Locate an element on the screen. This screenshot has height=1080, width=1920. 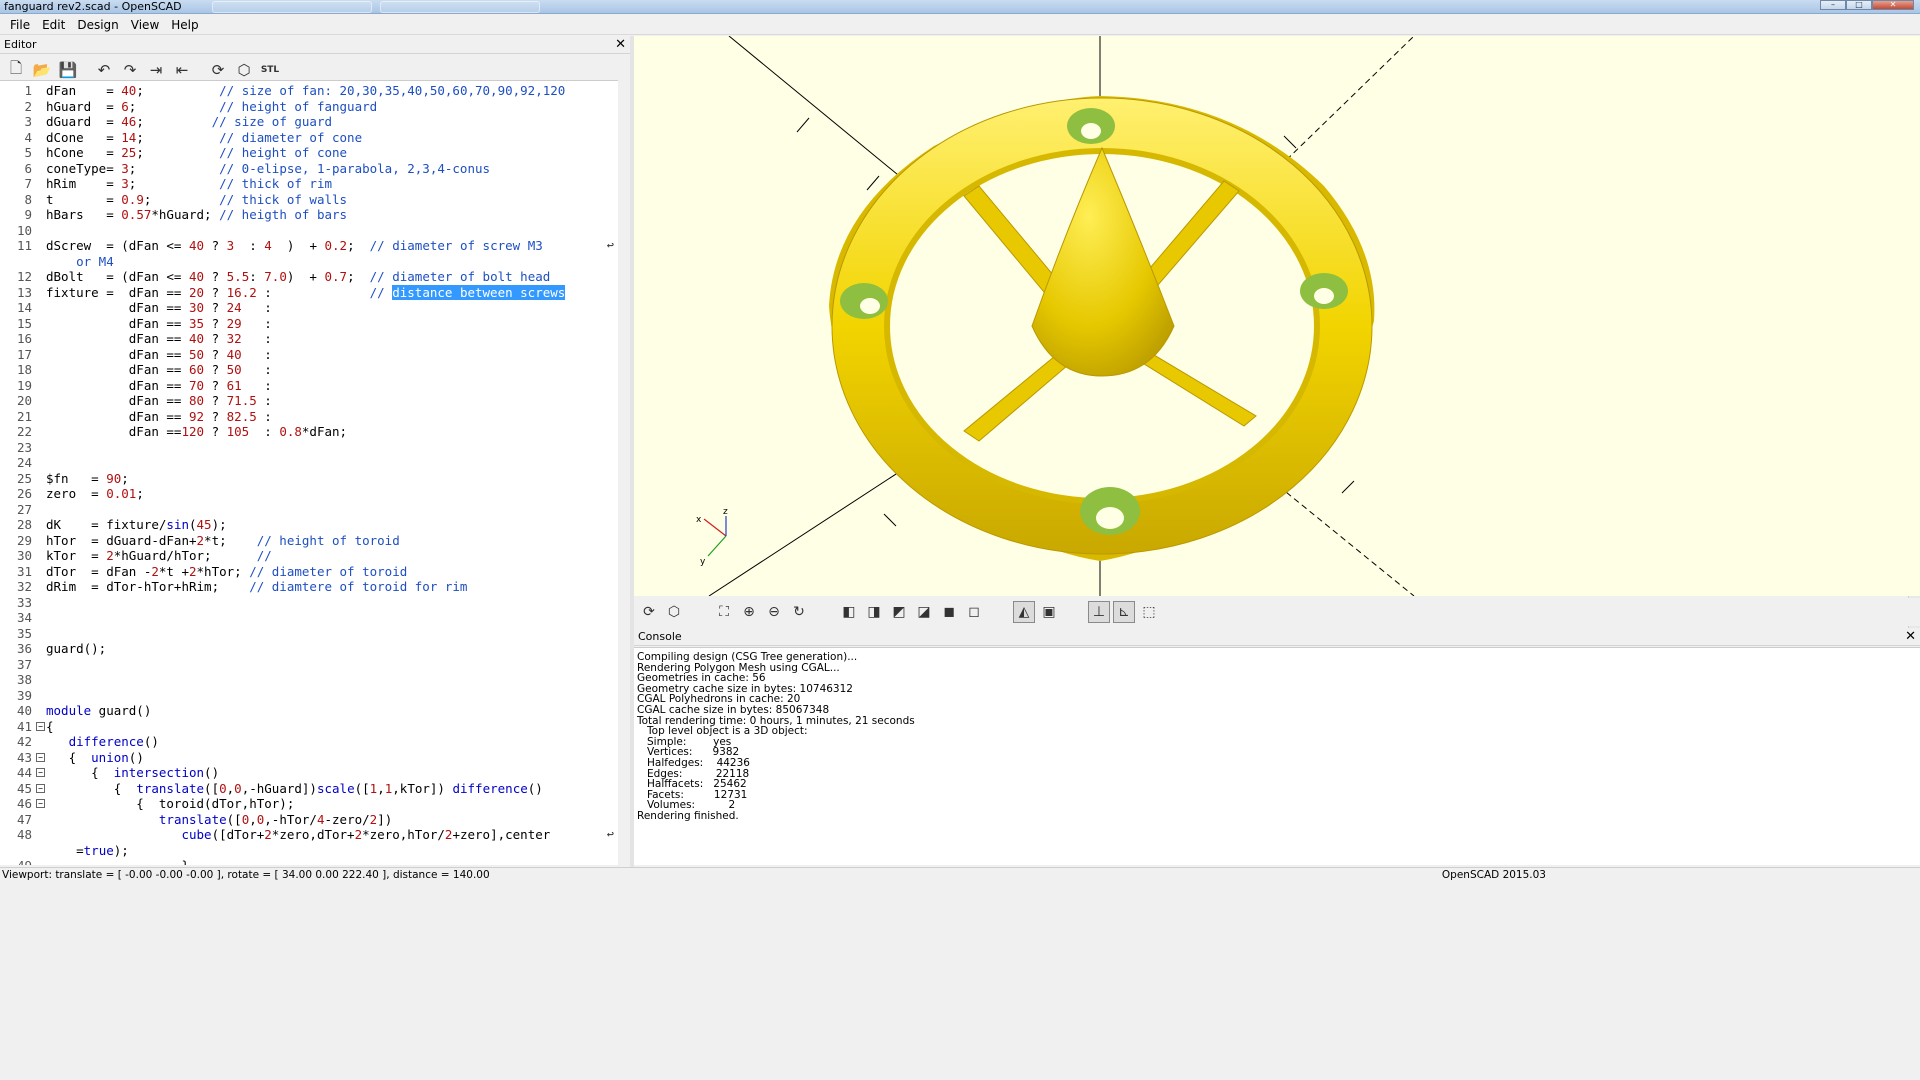
view-back-icon: ◻ is located at coordinates (974, 612).